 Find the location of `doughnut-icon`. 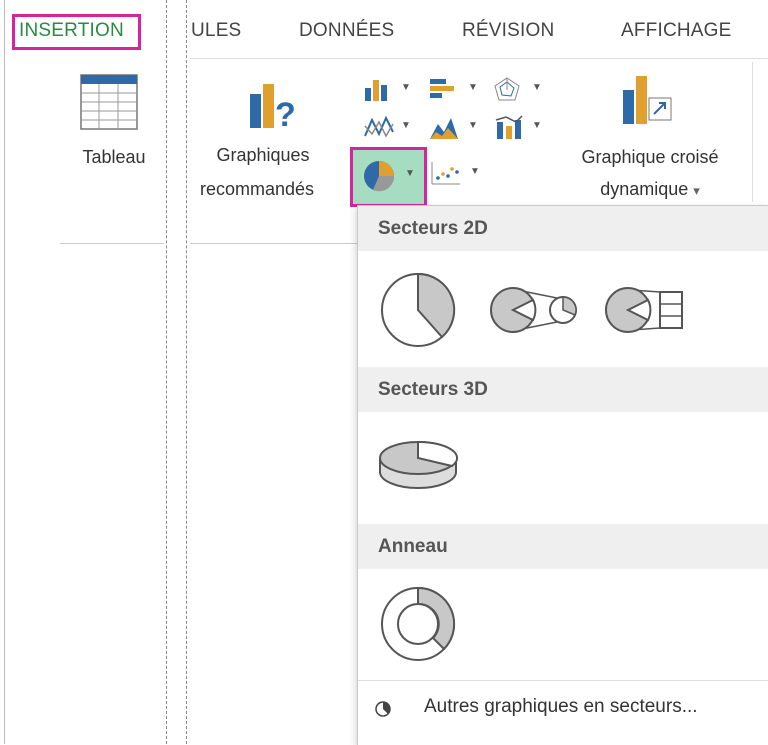

doughnut-icon is located at coordinates (418, 623).